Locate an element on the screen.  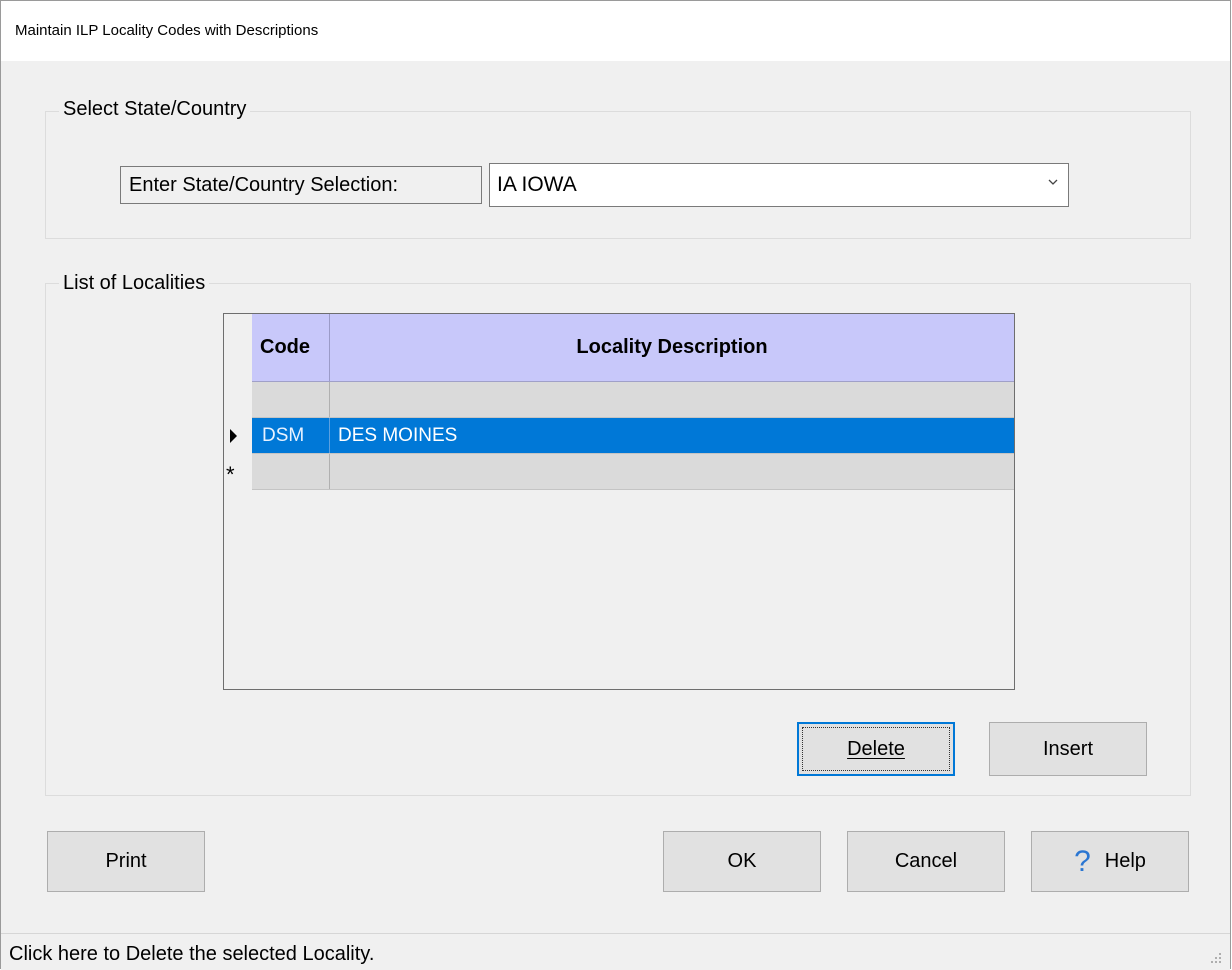
insert-button: Insert is located at coordinates (1068, 749).